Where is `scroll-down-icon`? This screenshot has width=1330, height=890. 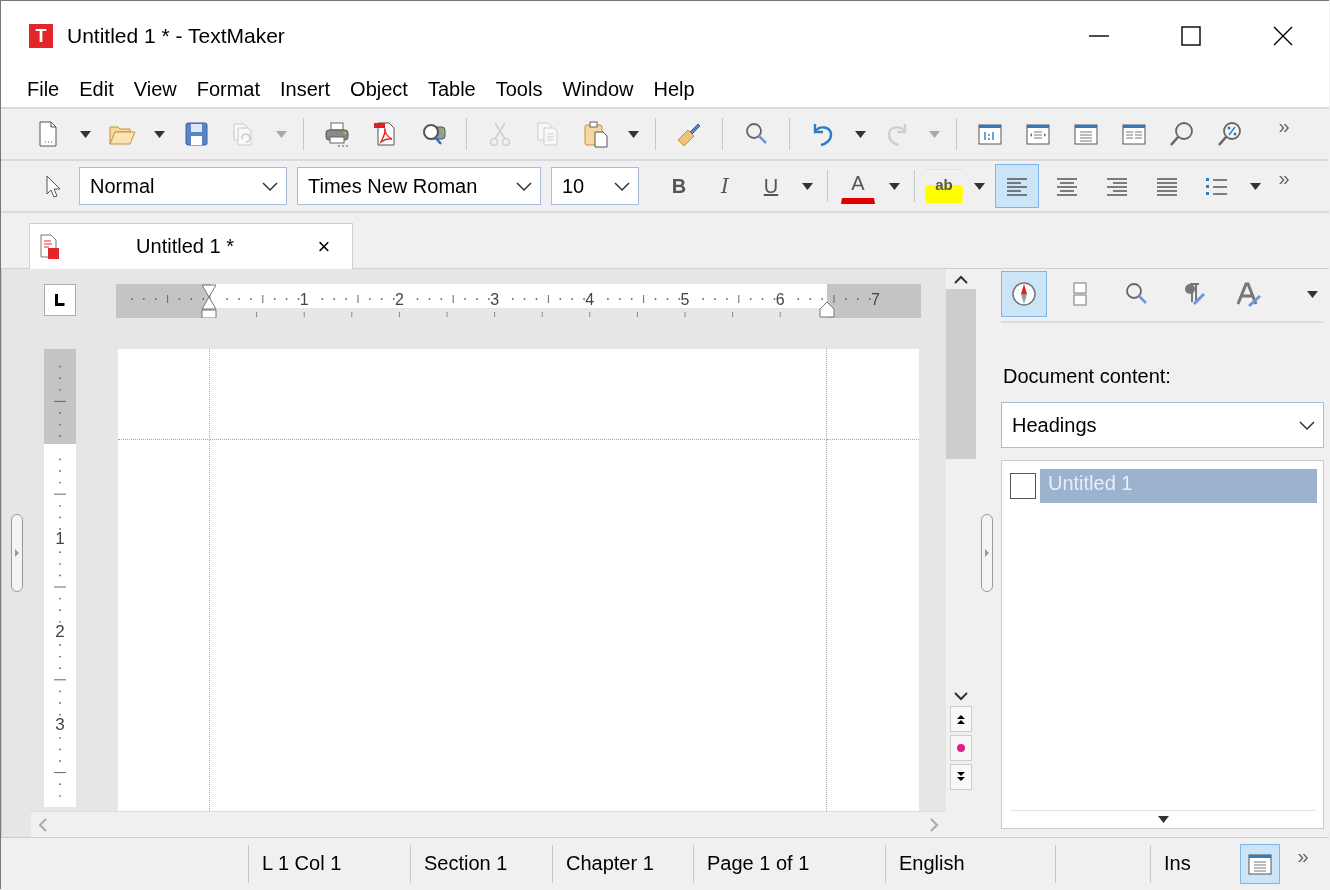 scroll-down-icon is located at coordinates (961, 696).